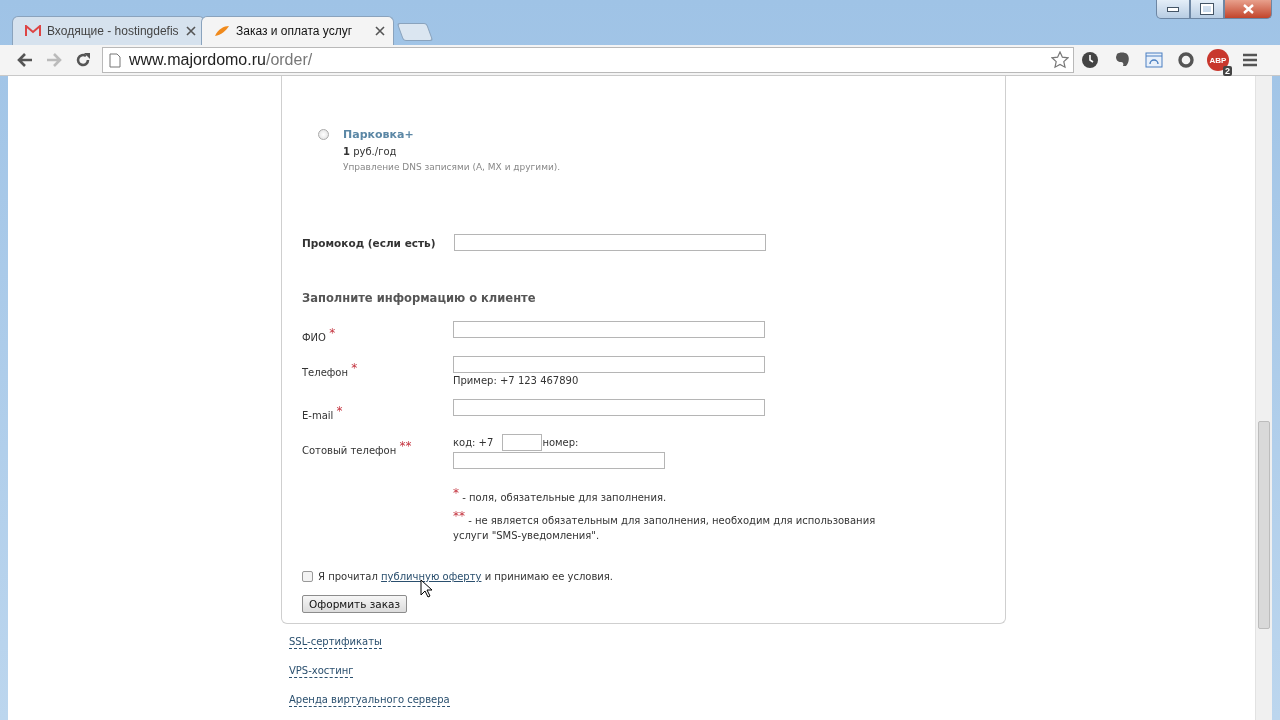 The width and height of the screenshot is (1280, 720). What do you see at coordinates (560, 442) in the screenshot?
I see `number-label: номер:` at bounding box center [560, 442].